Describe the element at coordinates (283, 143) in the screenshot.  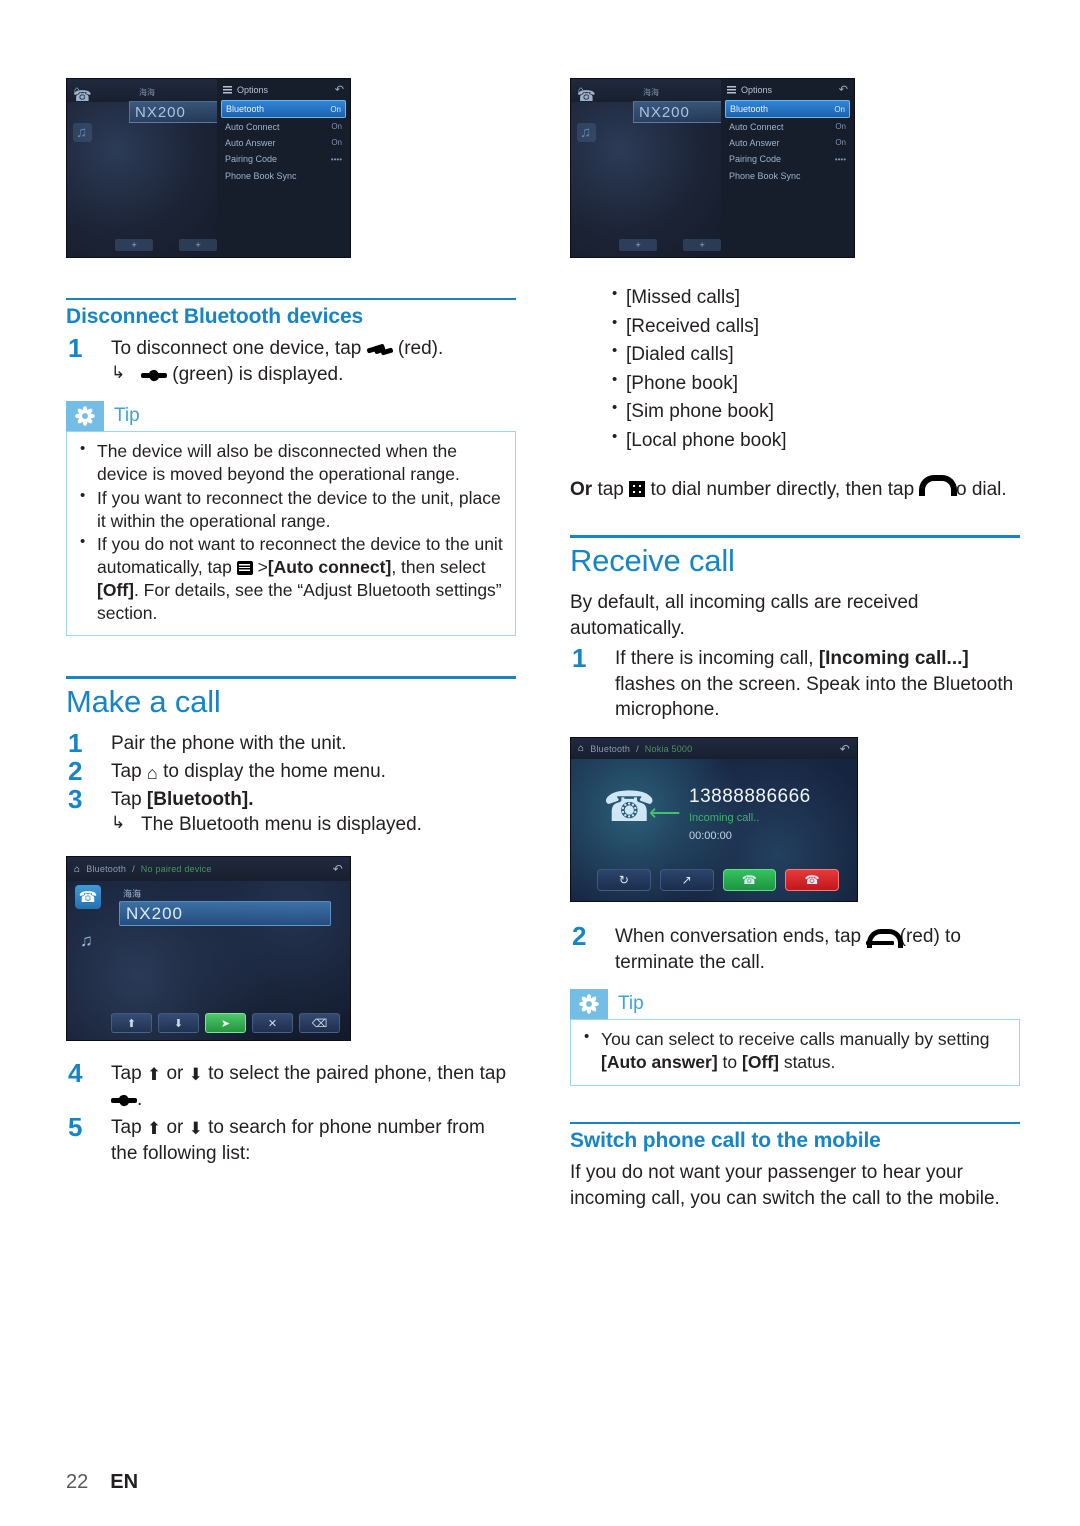
I see `option-row-auto-answer: Auto Answer On` at that location.